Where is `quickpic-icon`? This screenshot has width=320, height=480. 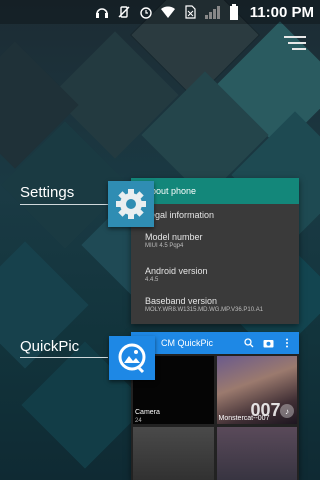 quickpic-icon is located at coordinates (132, 358).